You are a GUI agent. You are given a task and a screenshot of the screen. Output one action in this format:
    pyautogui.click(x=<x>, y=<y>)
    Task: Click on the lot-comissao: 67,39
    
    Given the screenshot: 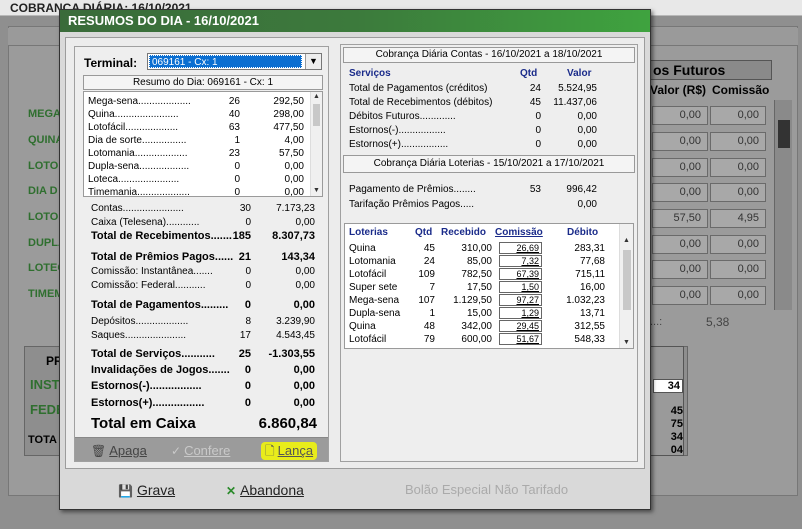 What is the action you would take?
    pyautogui.click(x=520, y=274)
    